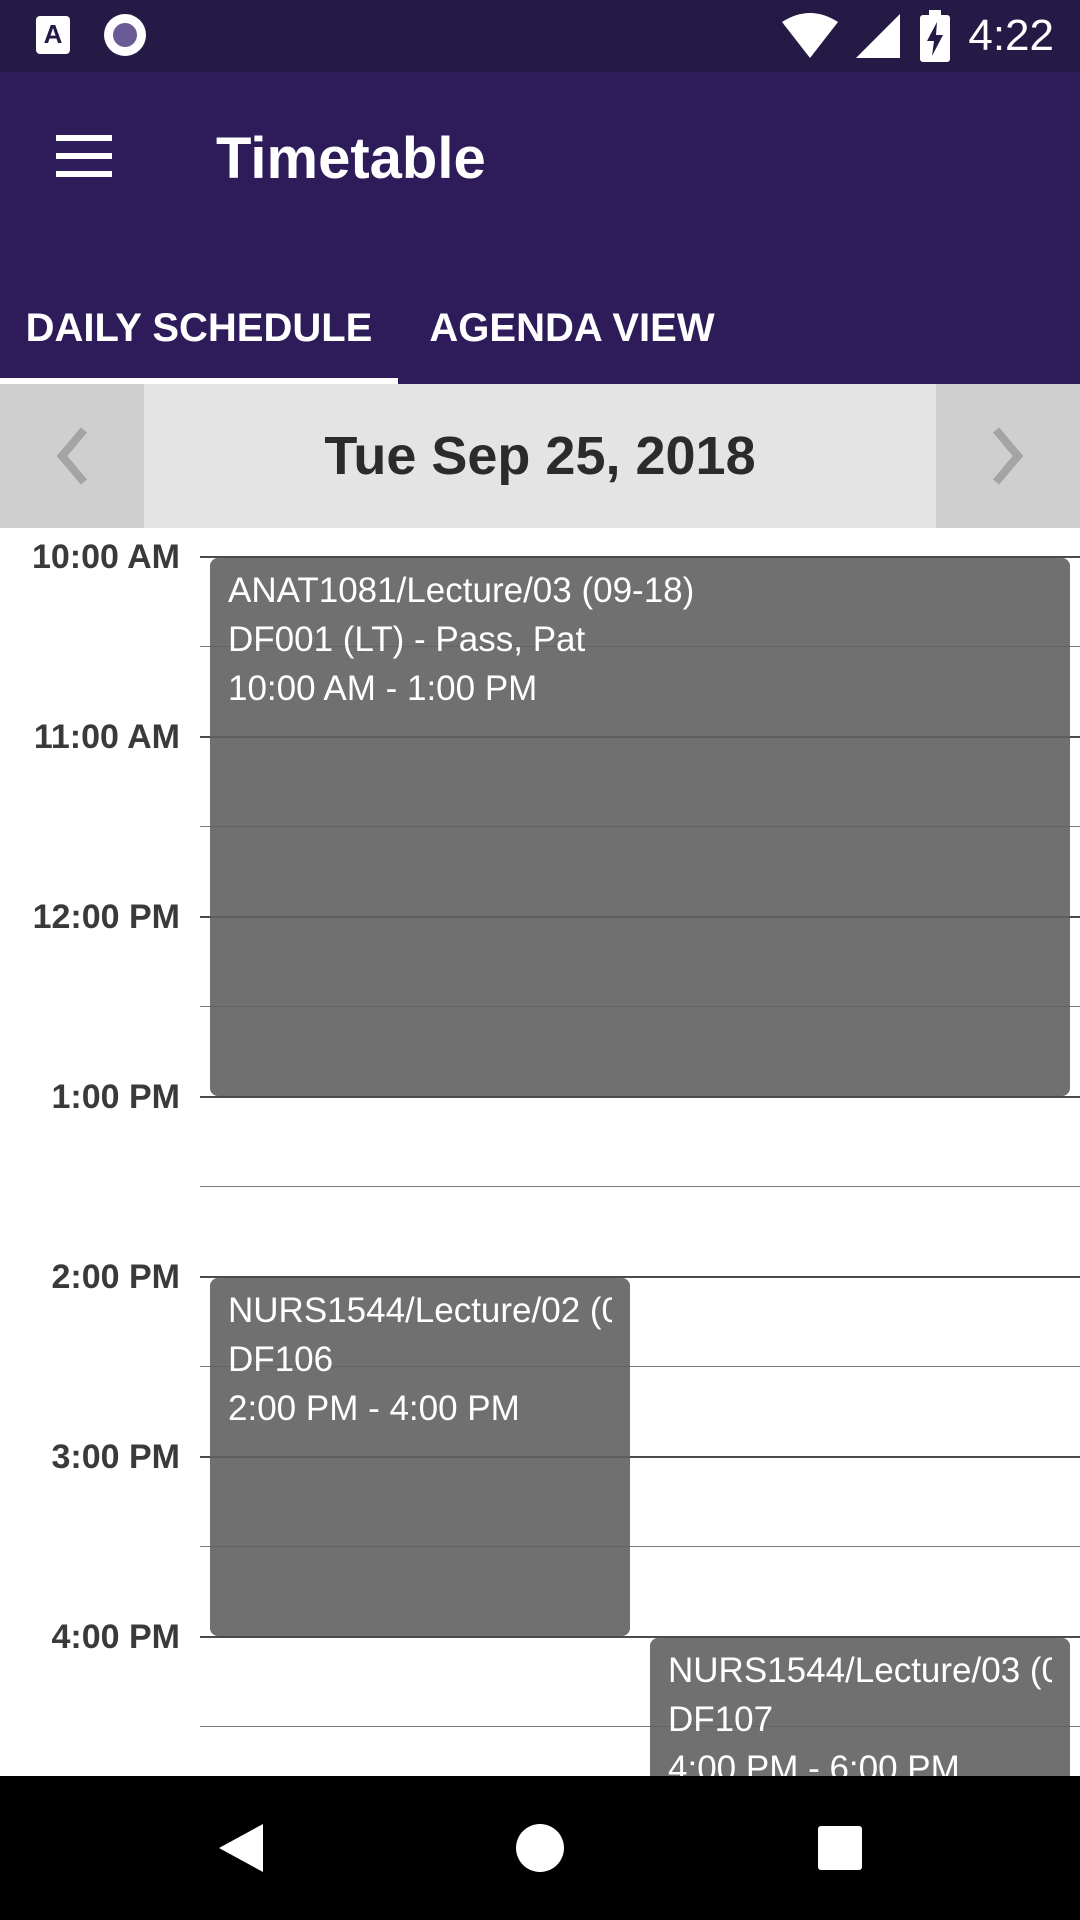 The height and width of the screenshot is (1920, 1080). Describe the element at coordinates (116, 1637) in the screenshot. I see `time-label: 4:00 PM` at that location.